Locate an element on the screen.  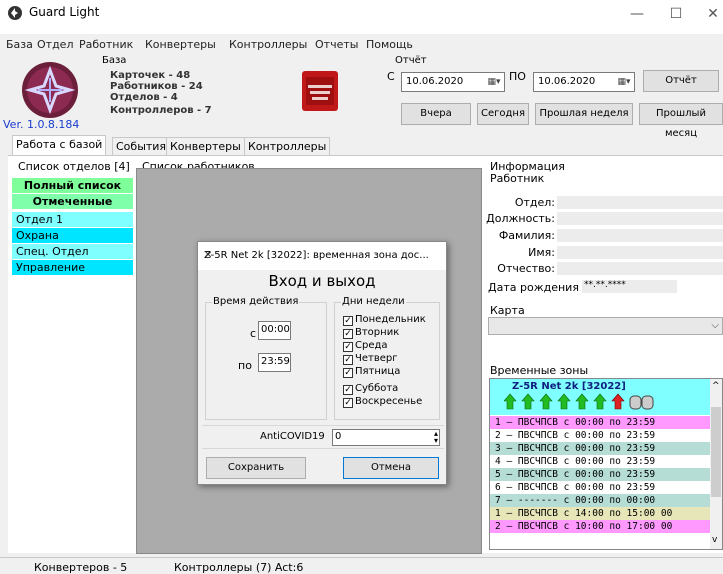
timezone-row: 1 – ПВСЧПСВ с 14:00 по 15:00 00 is located at coordinates (601, 513).